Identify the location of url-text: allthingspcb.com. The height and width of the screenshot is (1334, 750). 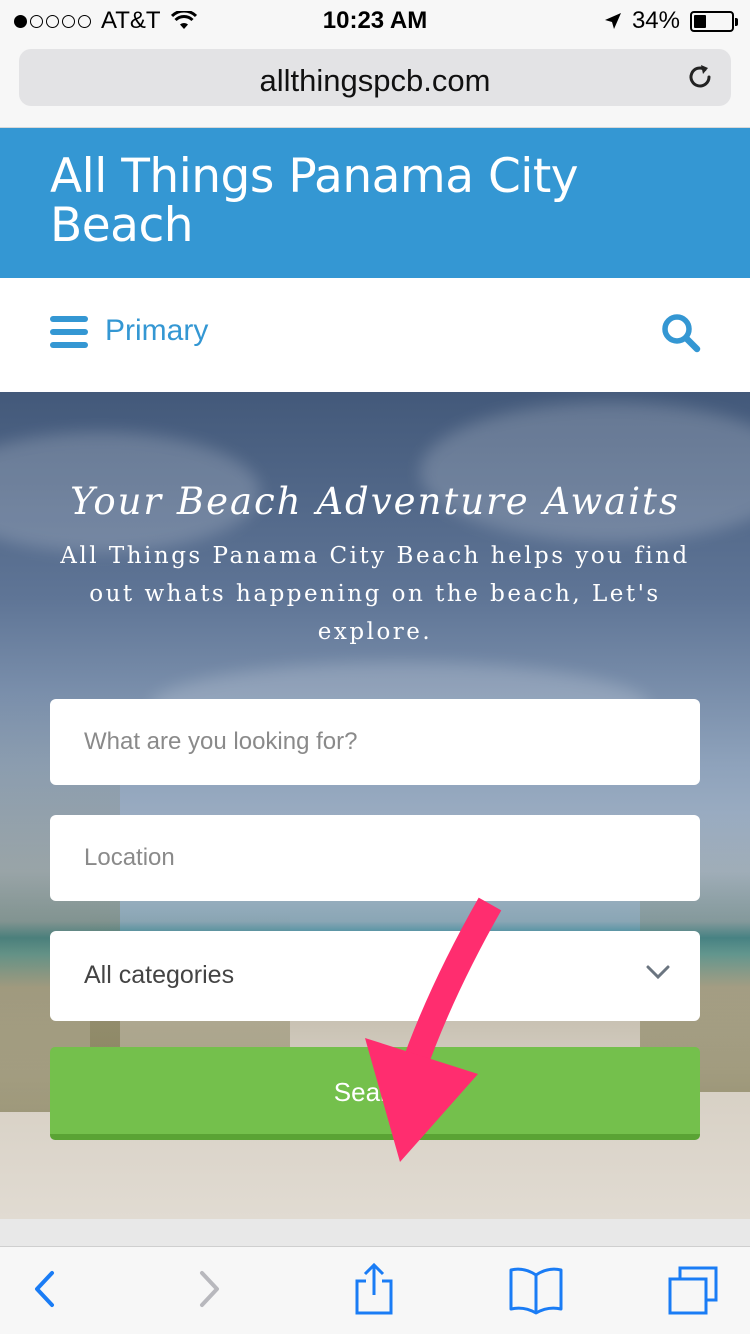
(375, 81).